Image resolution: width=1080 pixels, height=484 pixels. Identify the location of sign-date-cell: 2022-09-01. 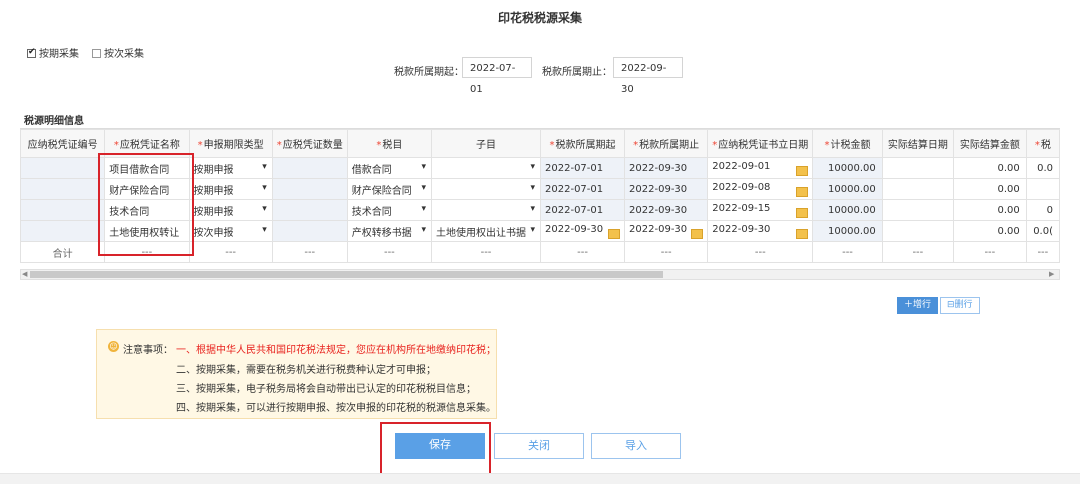
(760, 168).